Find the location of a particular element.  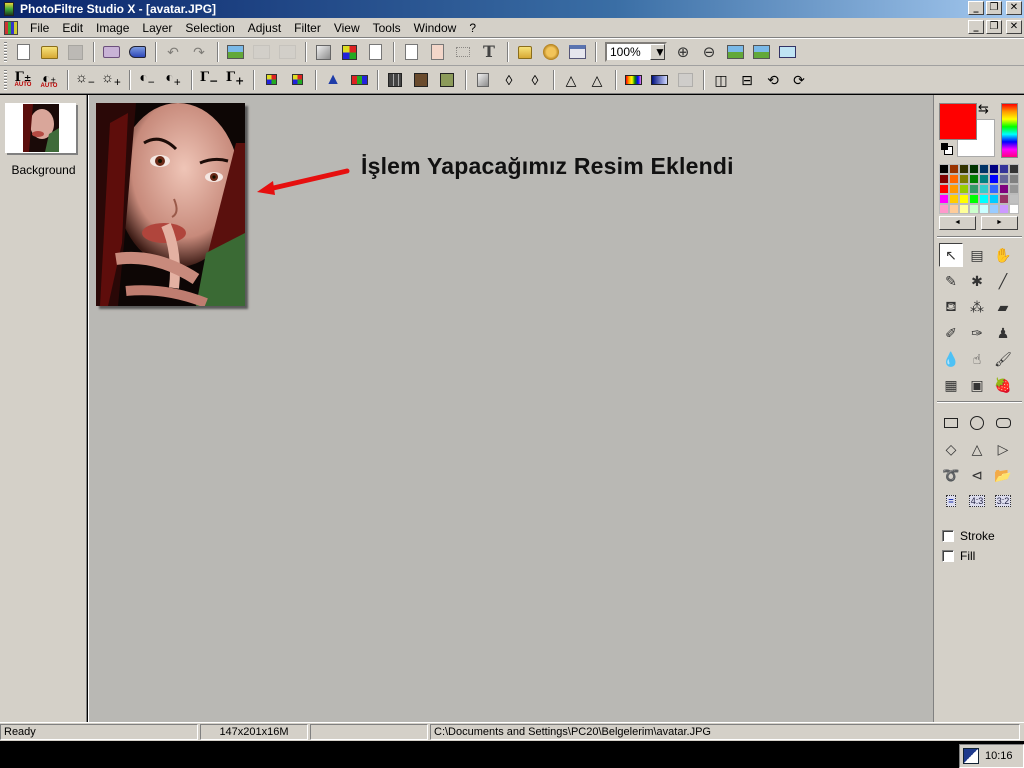

saturation-plus-button is located at coordinates (297, 80).